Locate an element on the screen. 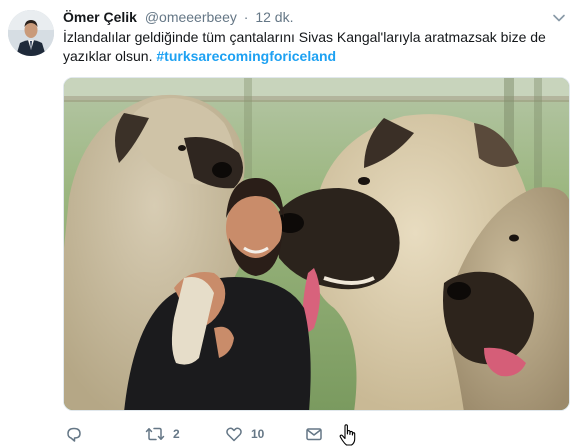 The width and height of the screenshot is (577, 446). tweet-timestamp: 12 dk. is located at coordinates (274, 17).